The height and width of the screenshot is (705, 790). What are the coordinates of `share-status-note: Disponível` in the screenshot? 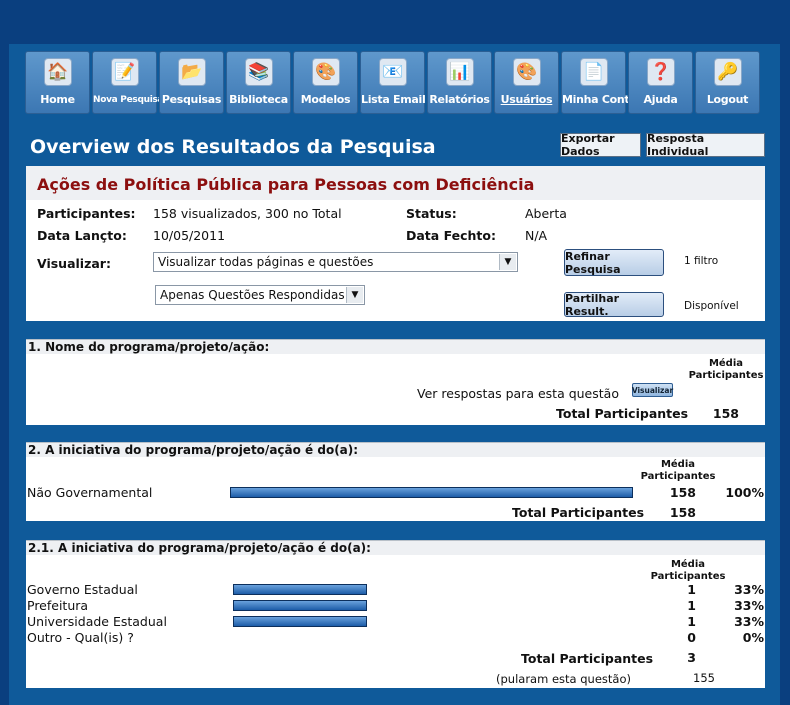 It's located at (711, 306).